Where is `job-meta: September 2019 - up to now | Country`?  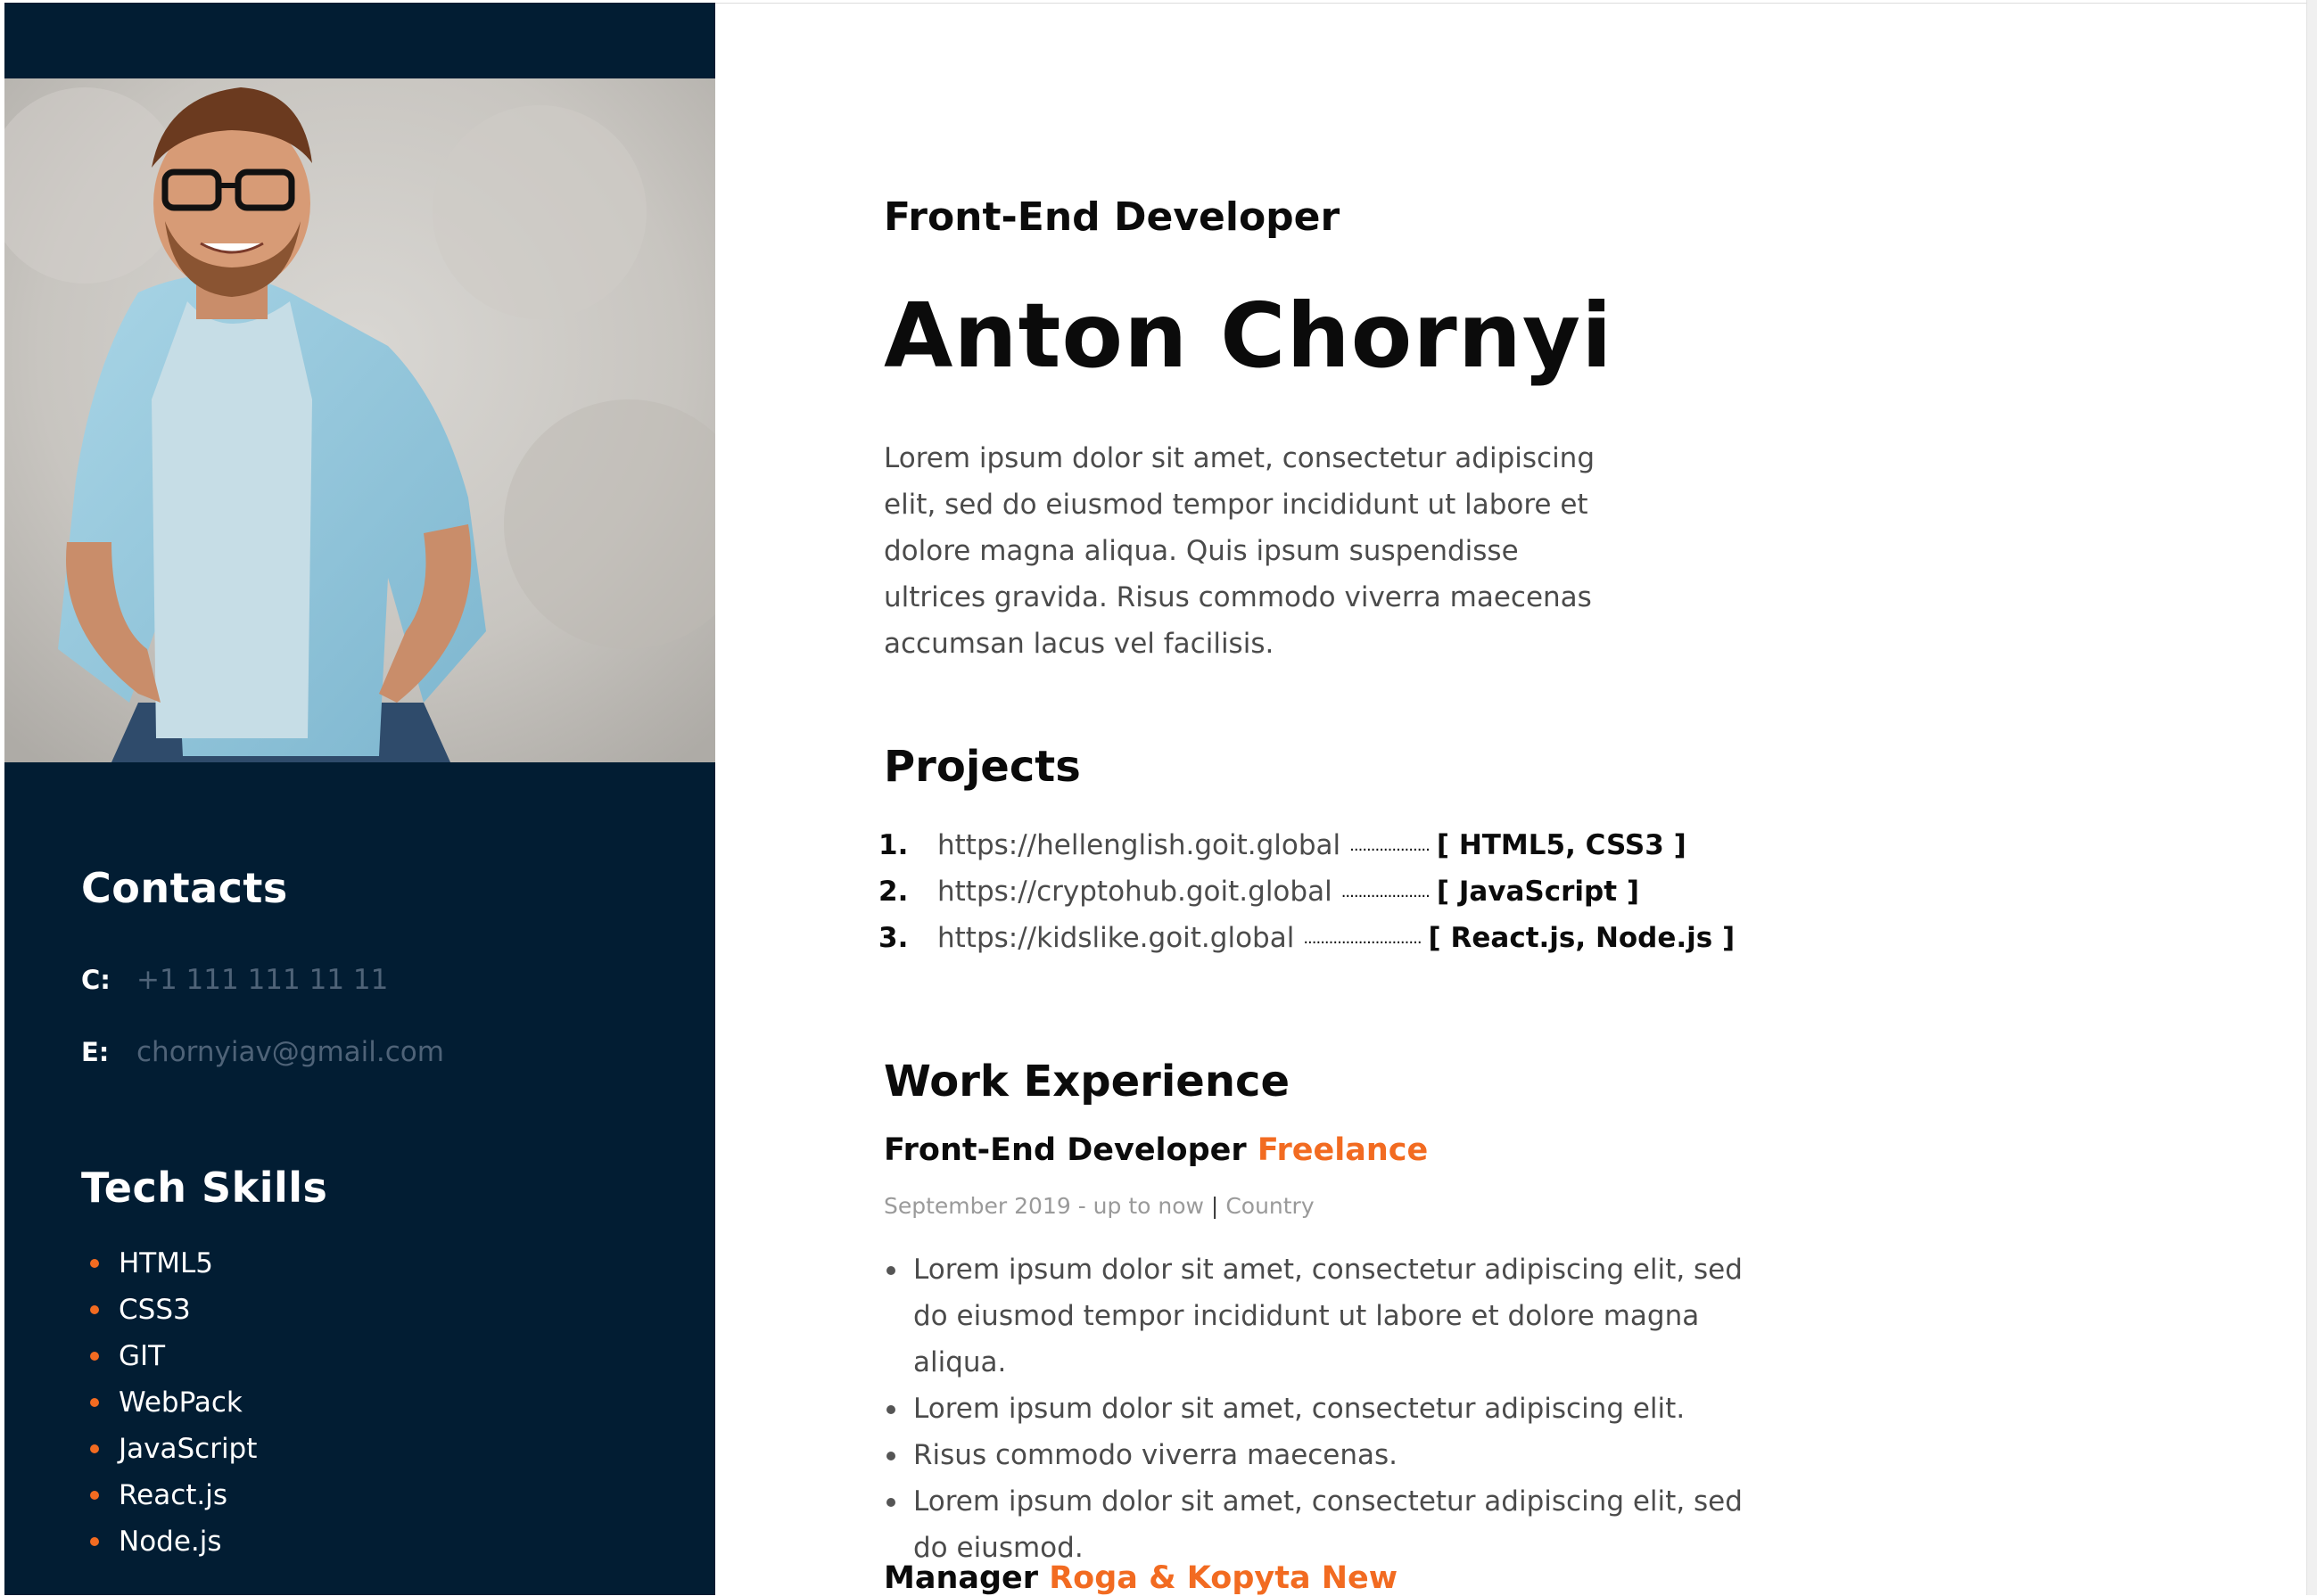 job-meta: September 2019 - up to now | Country is located at coordinates (1099, 1206).